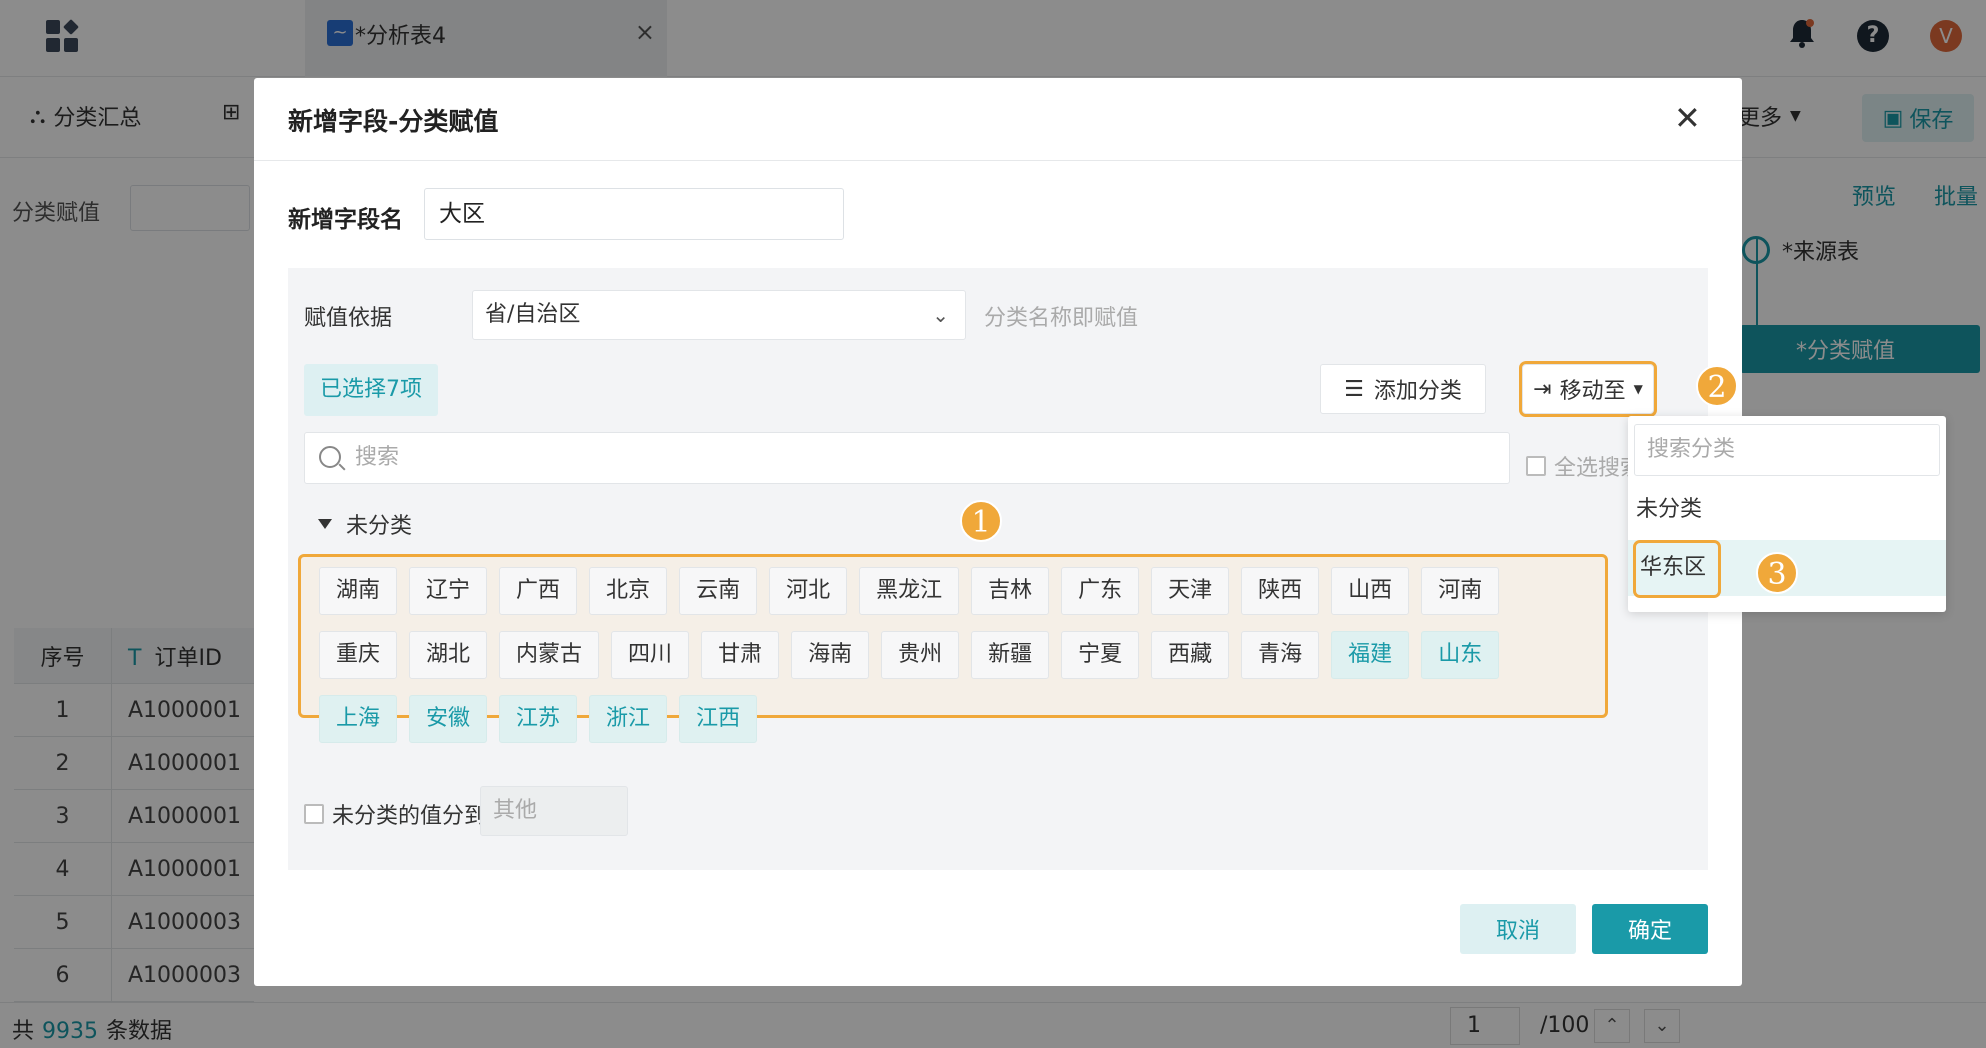 The height and width of the screenshot is (1048, 1986). I want to click on category-tag: 山西, so click(1370, 591).